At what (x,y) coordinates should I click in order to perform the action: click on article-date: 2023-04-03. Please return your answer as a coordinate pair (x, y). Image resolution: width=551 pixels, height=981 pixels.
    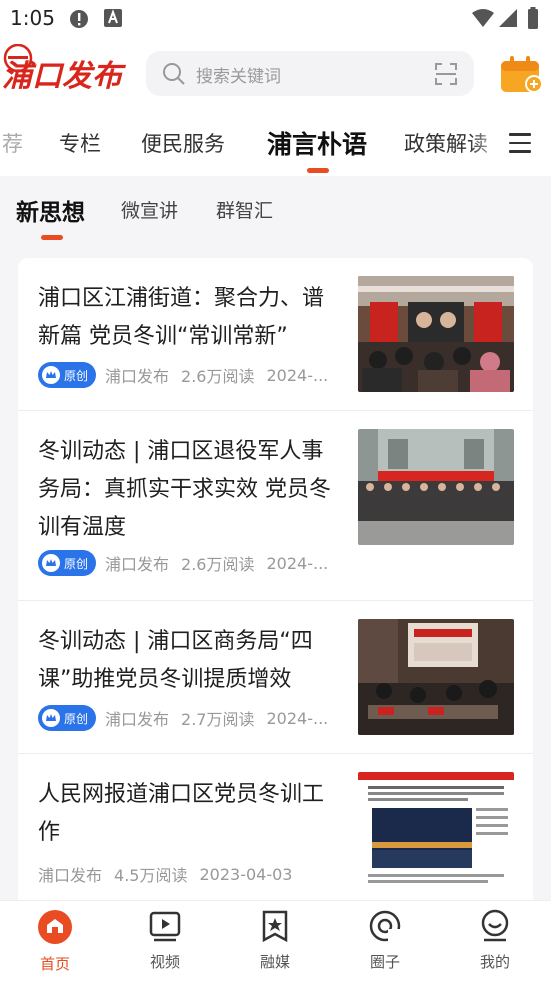
    Looking at the image, I should click on (246, 874).